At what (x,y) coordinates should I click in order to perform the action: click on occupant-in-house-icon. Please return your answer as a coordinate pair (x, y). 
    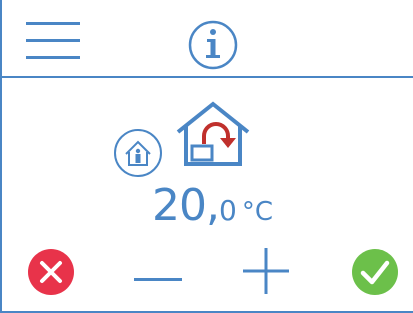
    Looking at the image, I should click on (138, 153).